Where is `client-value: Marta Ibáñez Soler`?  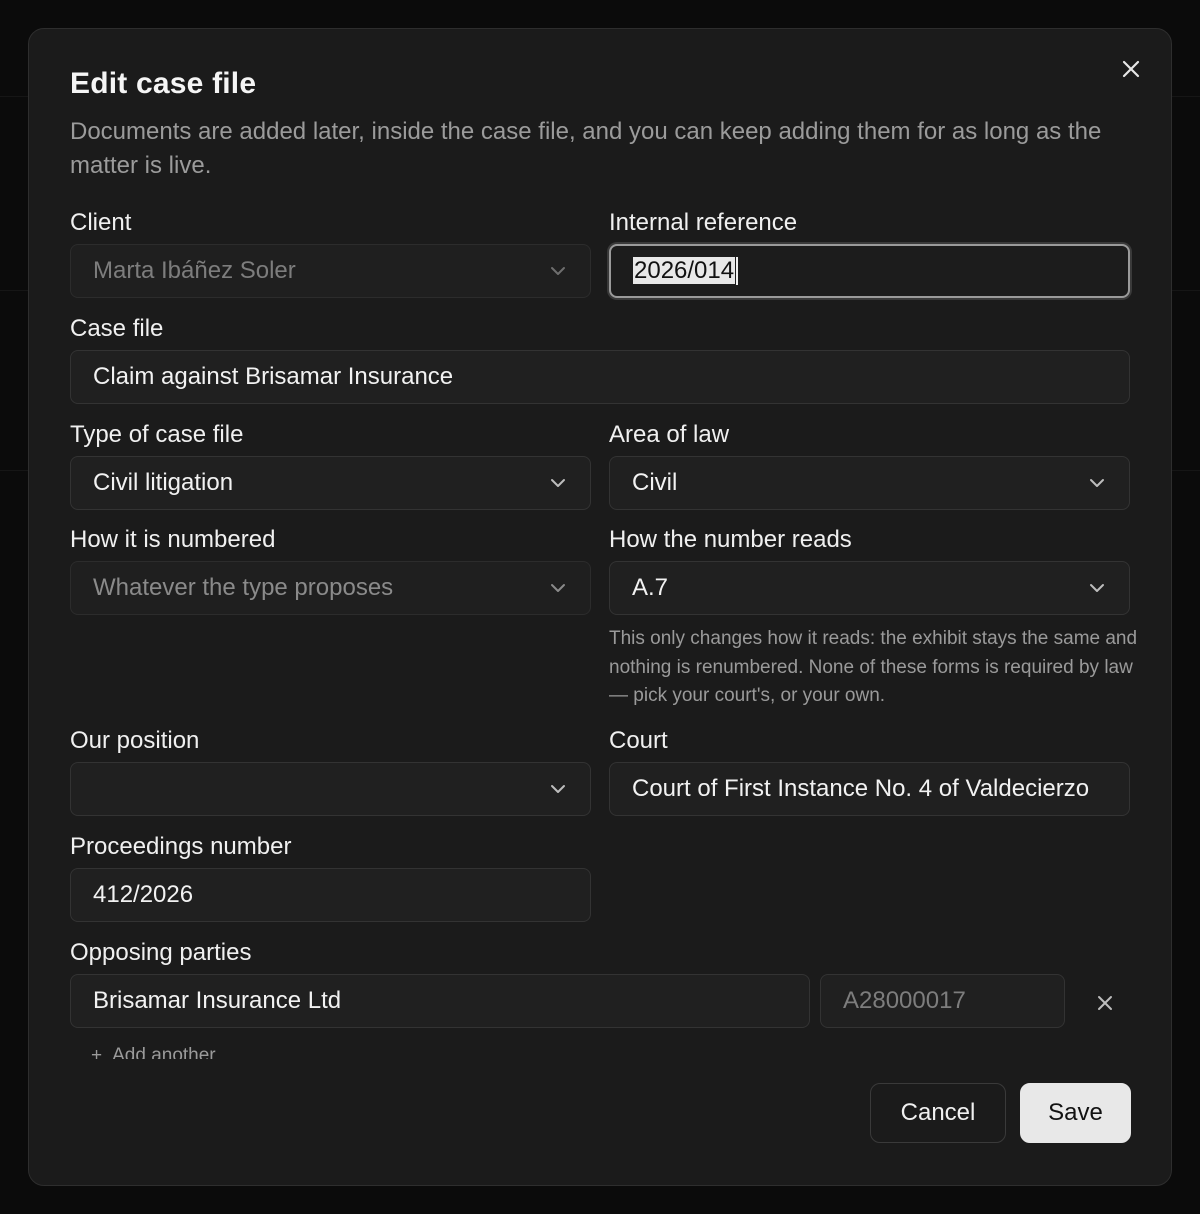 client-value: Marta Ibáñez Soler is located at coordinates (194, 270).